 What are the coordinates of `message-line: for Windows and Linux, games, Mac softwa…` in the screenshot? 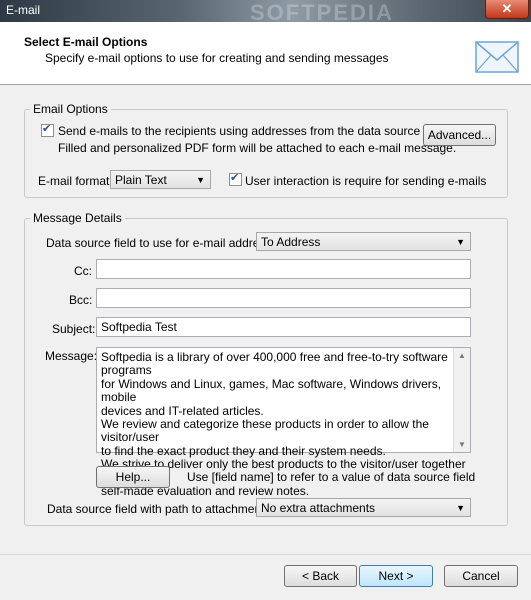 It's located at (271, 390).